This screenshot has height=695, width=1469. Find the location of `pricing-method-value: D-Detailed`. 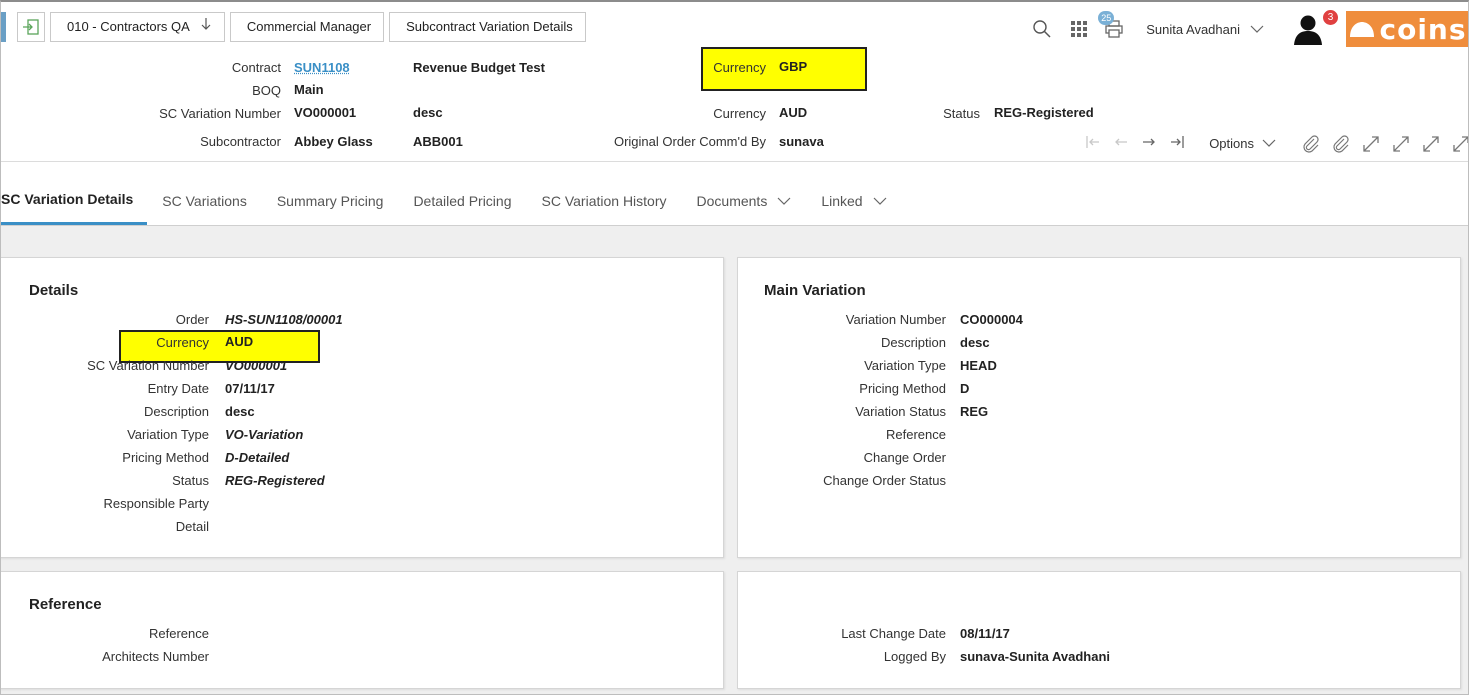

pricing-method-value: D-Detailed is located at coordinates (257, 457).